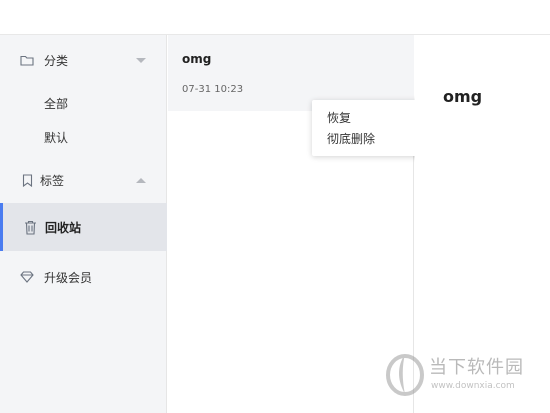 This screenshot has width=550, height=413. What do you see at coordinates (141, 60) in the screenshot?
I see `chevron-down-icon` at bounding box center [141, 60].